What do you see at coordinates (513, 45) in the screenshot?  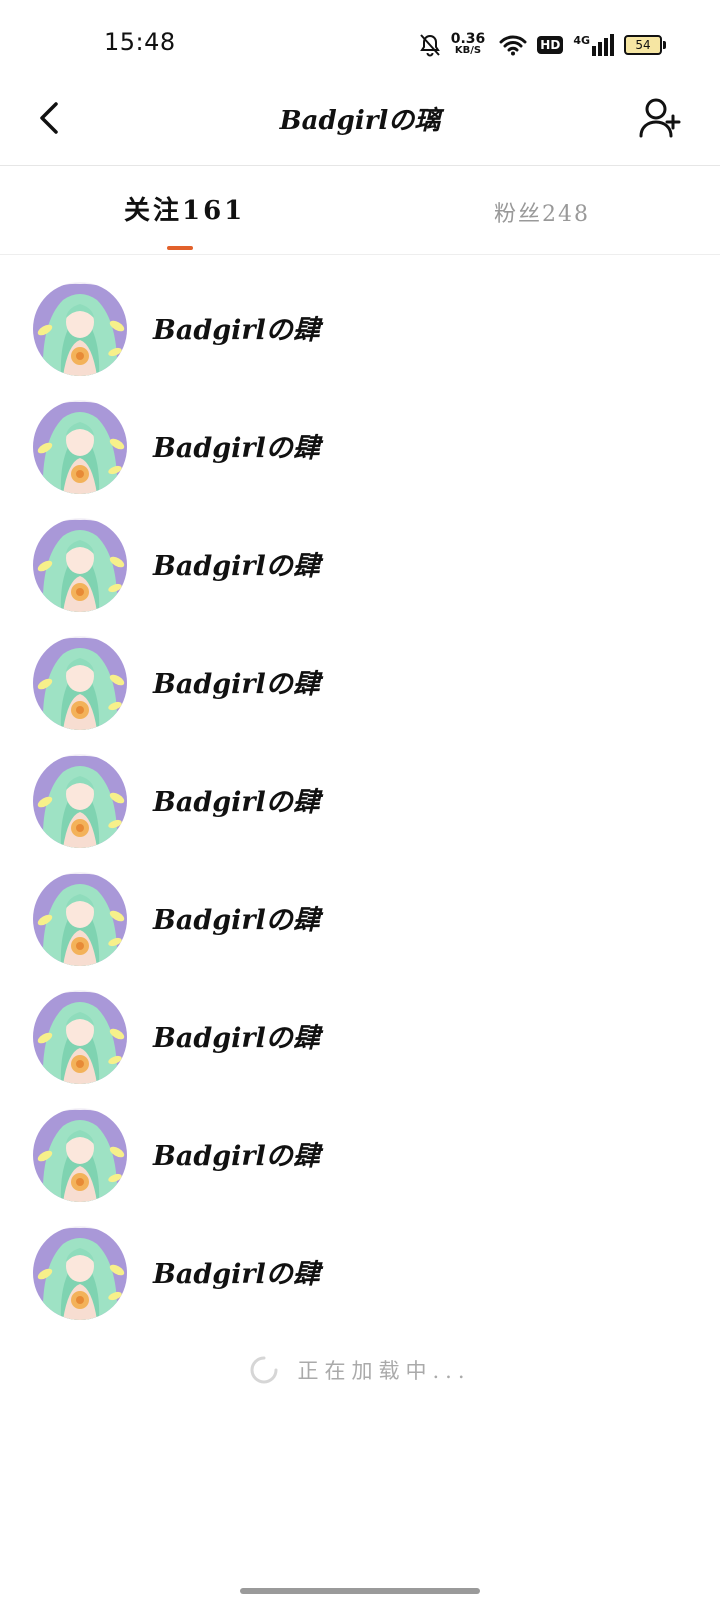 I see `wifi-icon` at bounding box center [513, 45].